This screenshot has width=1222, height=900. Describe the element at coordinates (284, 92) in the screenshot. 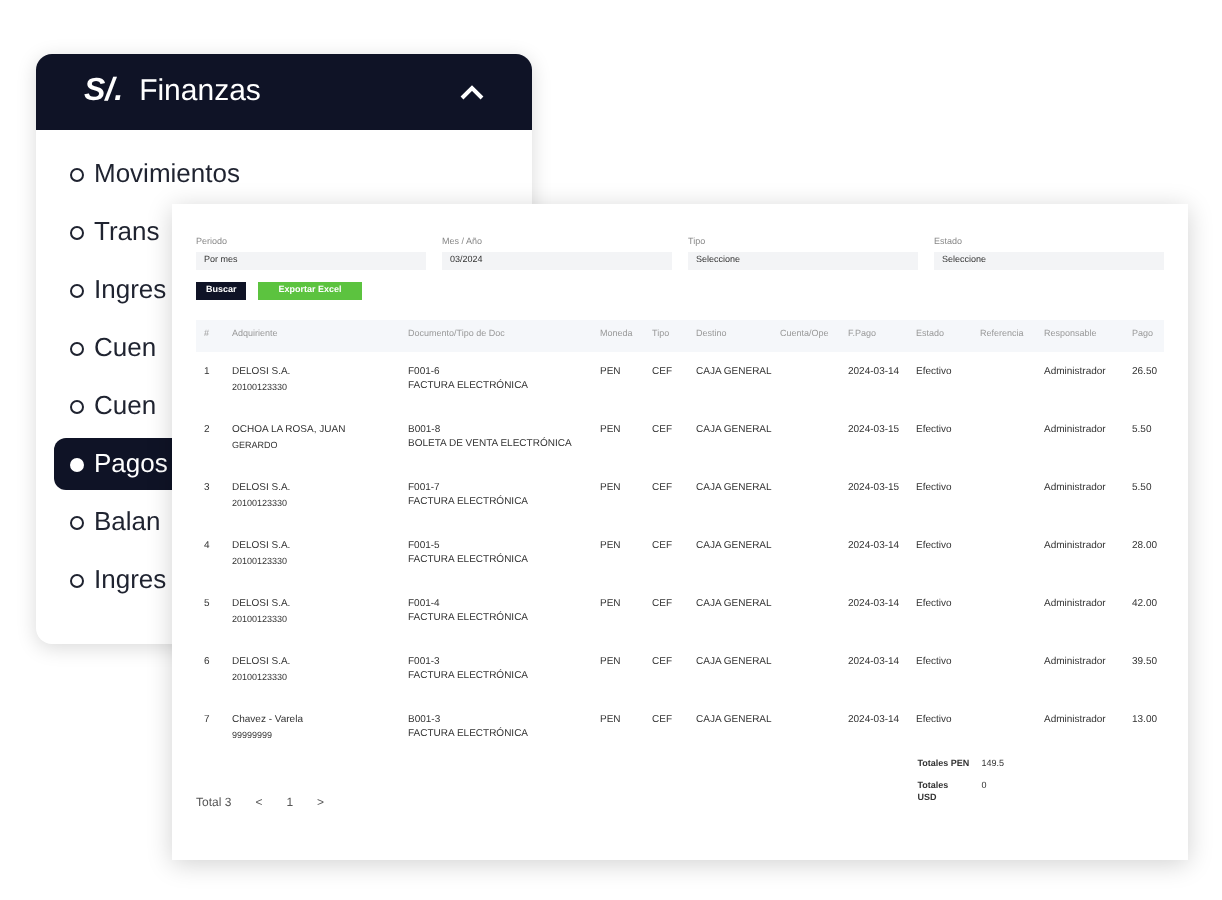

I see `menu-header: S/. Finanzas` at that location.